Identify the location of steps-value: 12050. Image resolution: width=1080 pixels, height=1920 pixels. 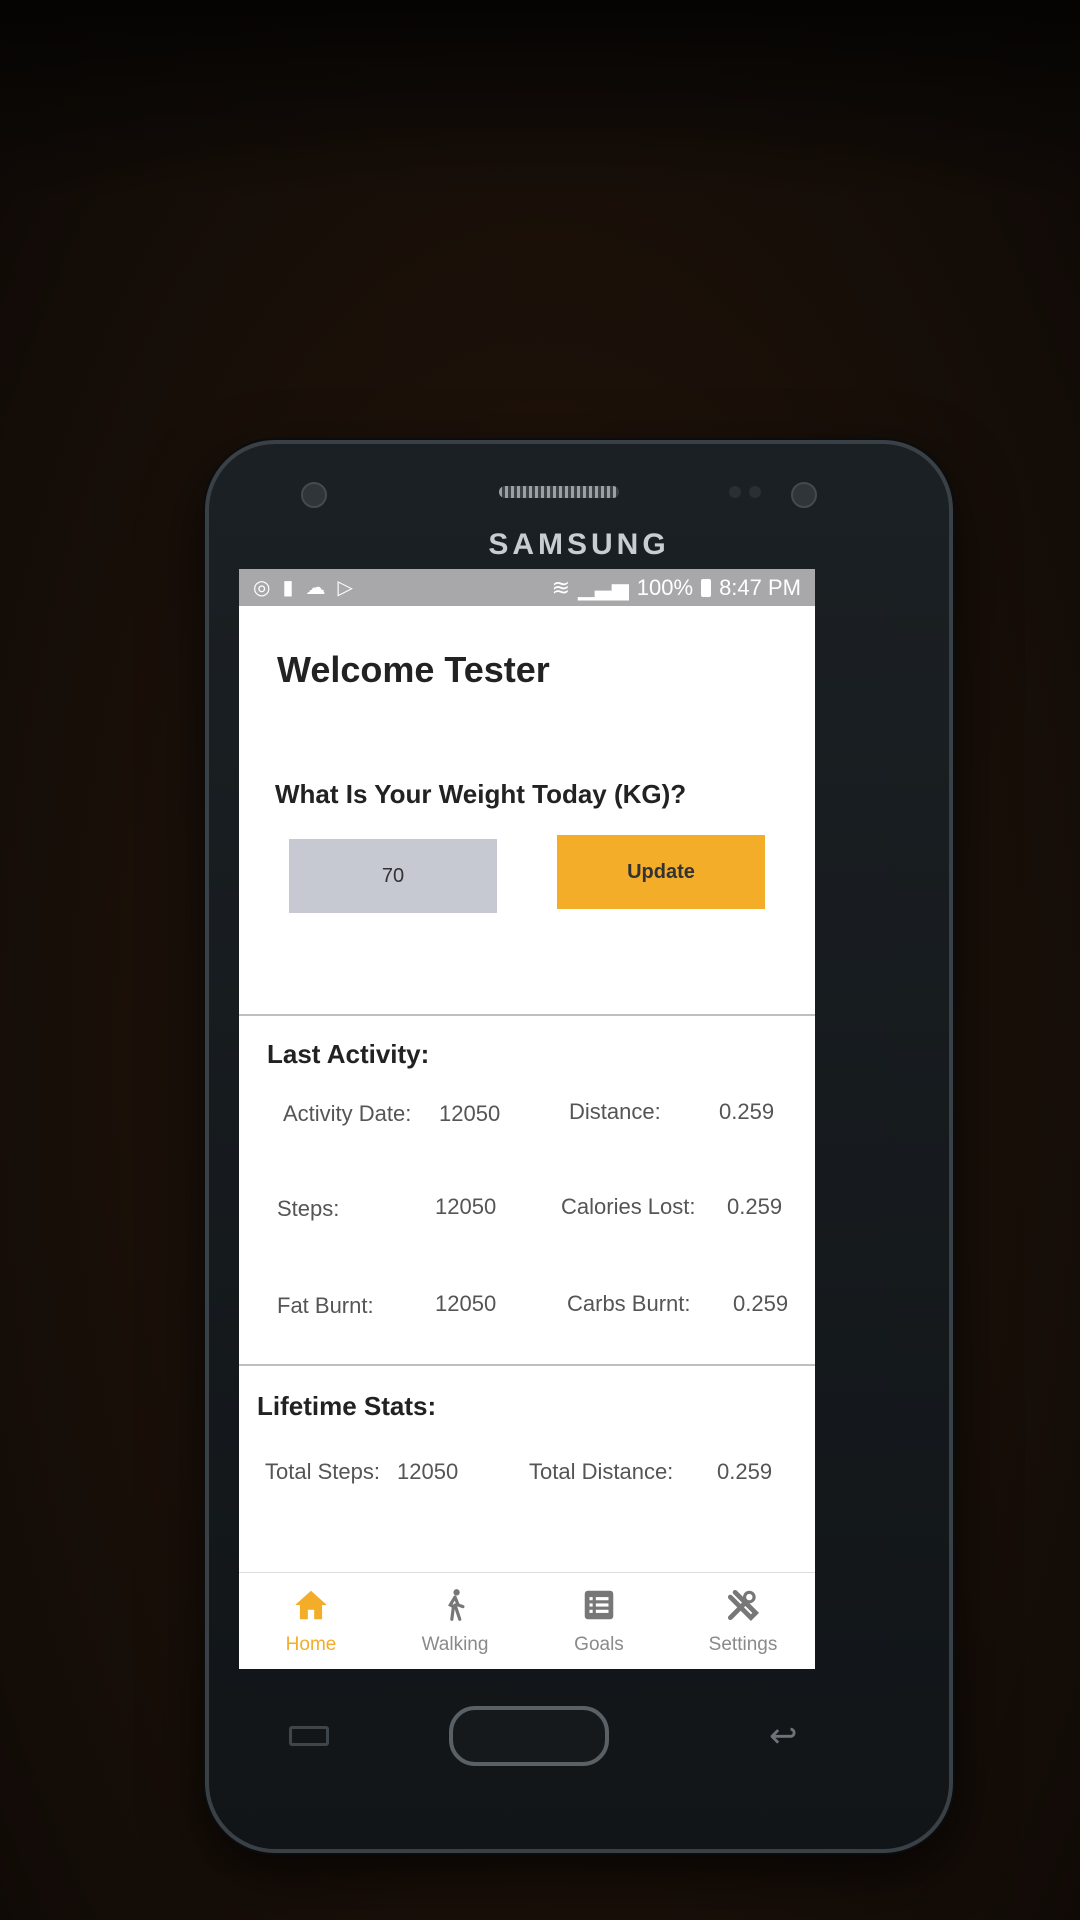
(466, 1206).